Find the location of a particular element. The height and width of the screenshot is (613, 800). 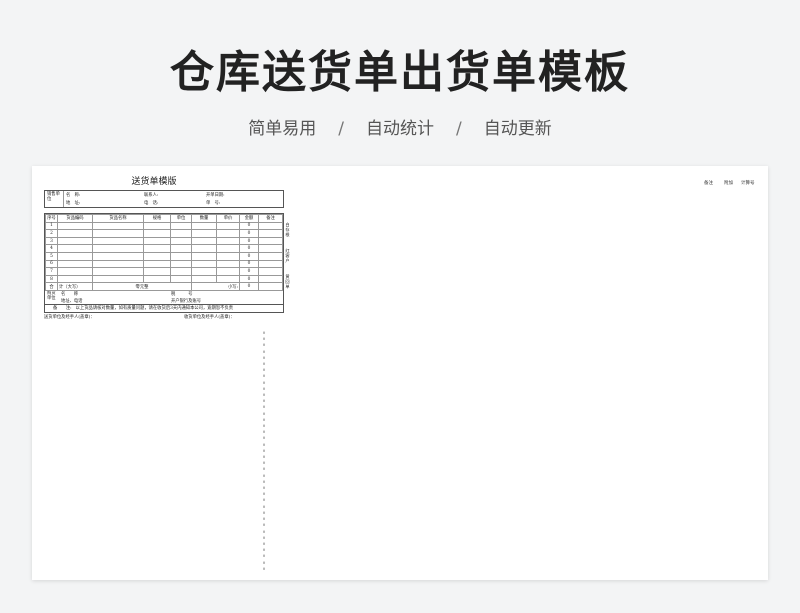

seller-label: 销售单位 is located at coordinates (54, 199).